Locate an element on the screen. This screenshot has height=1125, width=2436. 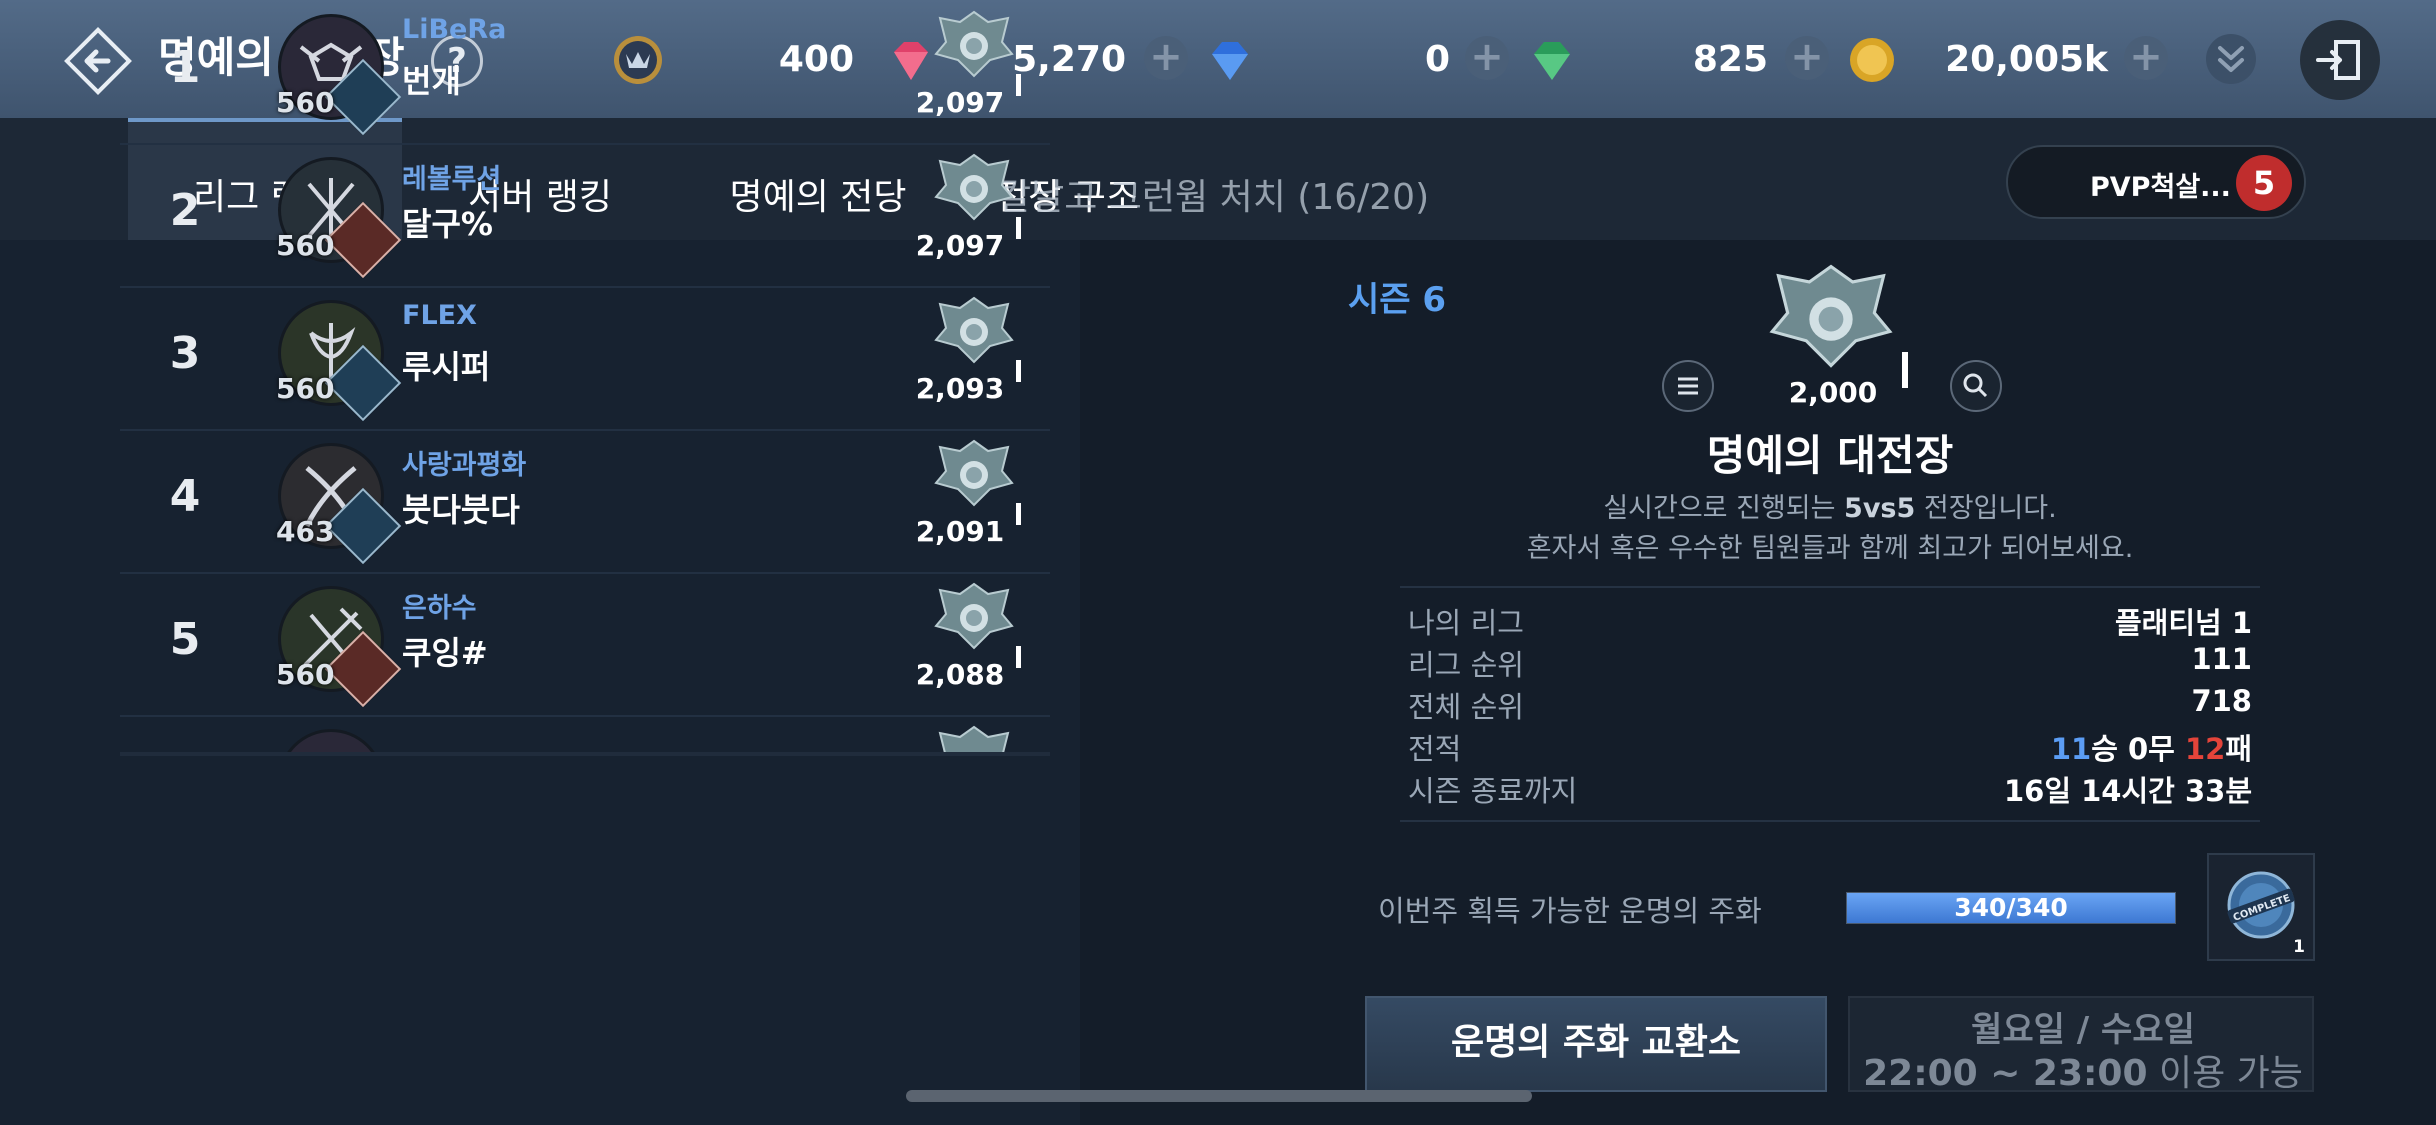
ranking-row: 3 560 FLEX 루시퍼 2,093 is located at coordinates (585, 358).